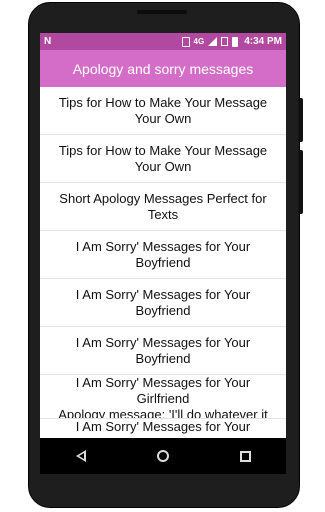  I want to click on sim-icon, so click(225, 41).